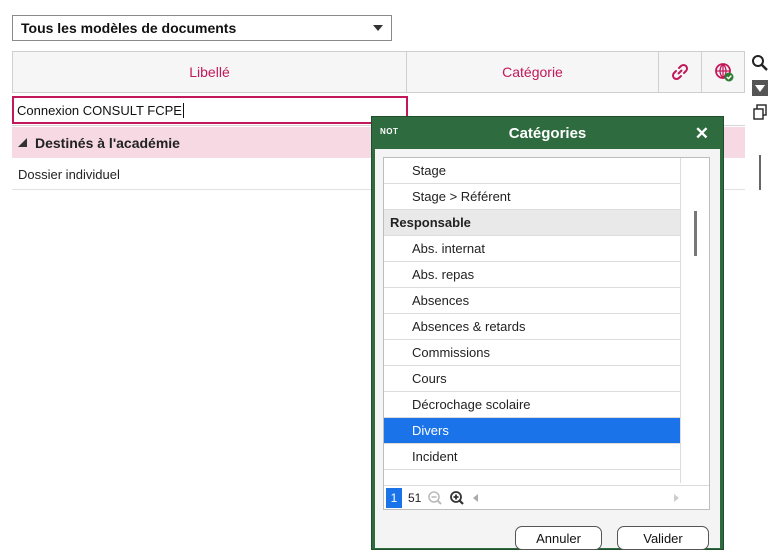  I want to click on list-item: Cours, so click(532, 379).